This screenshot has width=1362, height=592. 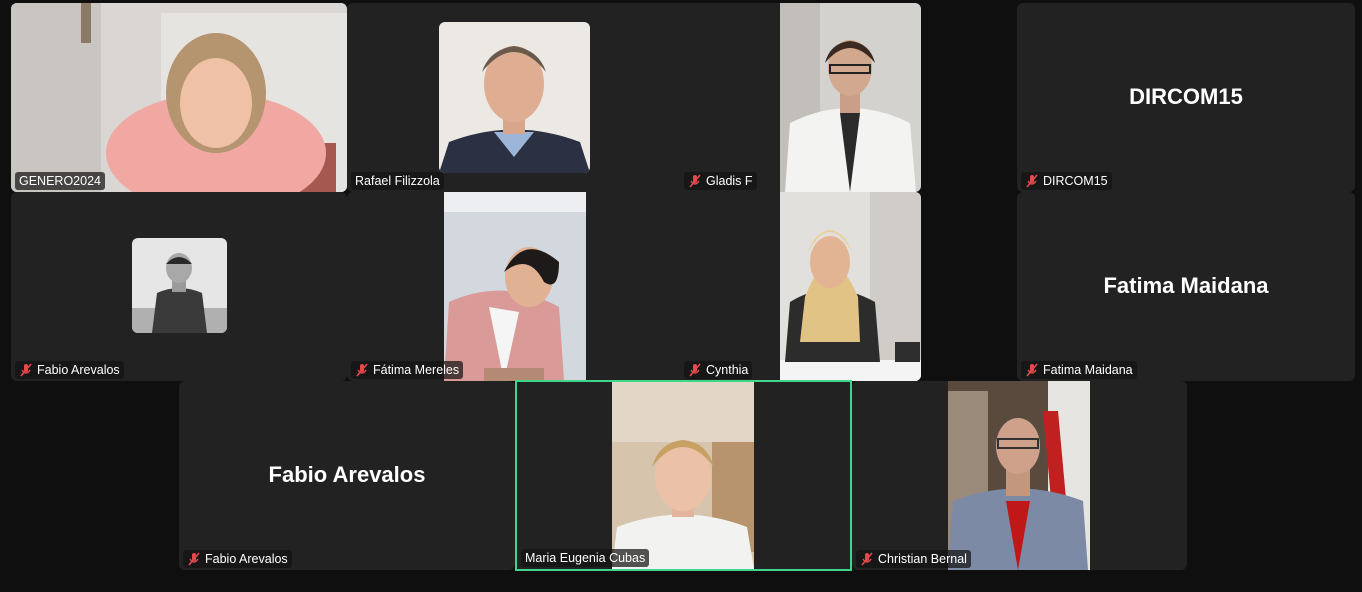 I want to click on participant-display-name: Fatima Maidana, so click(x=1186, y=285).